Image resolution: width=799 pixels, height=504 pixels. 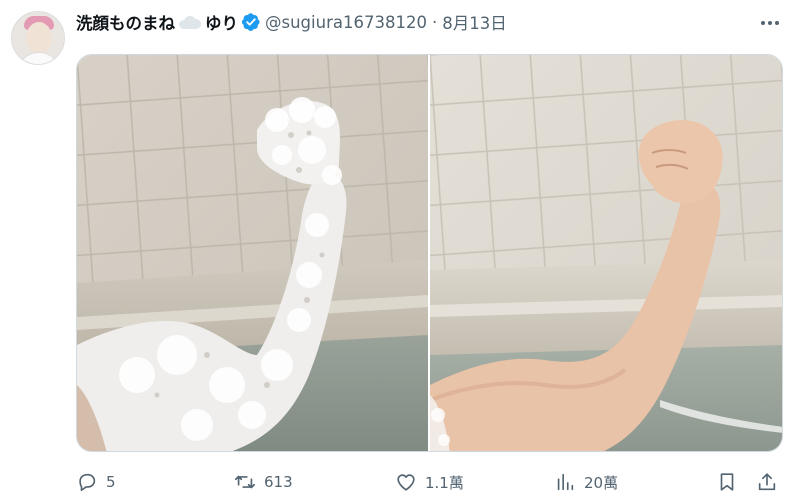 I want to click on retweet-icon, so click(x=245, y=482).